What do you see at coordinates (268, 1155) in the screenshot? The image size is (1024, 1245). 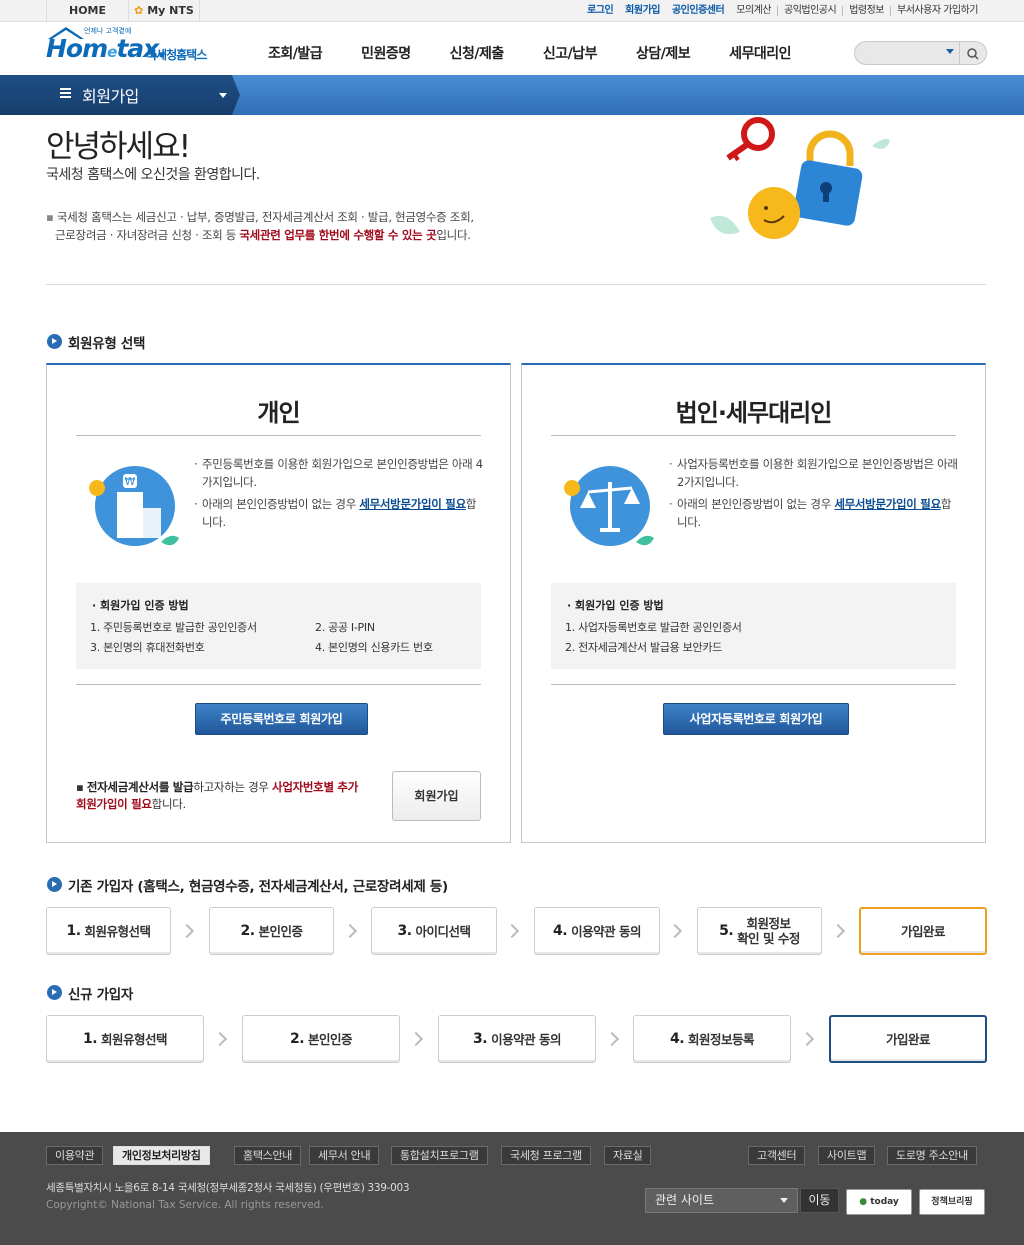 I see `footer-guide-link: 홈택스안내` at bounding box center [268, 1155].